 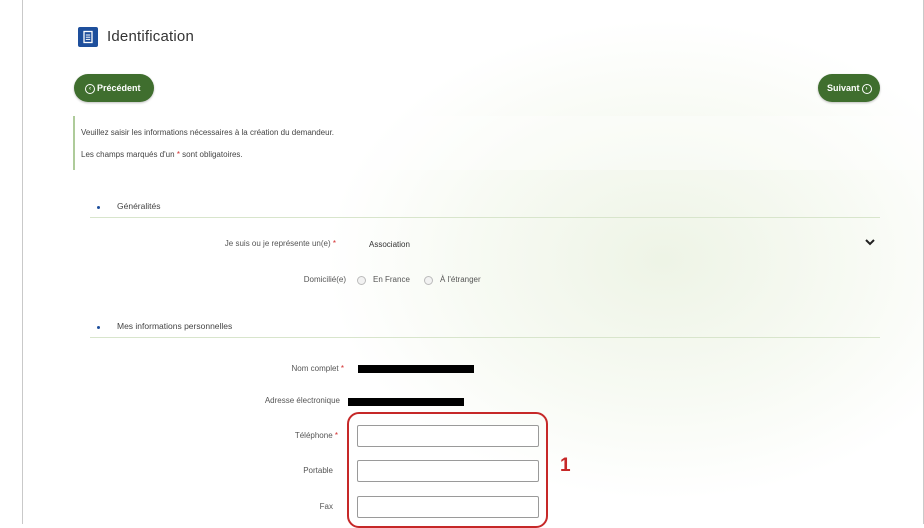 What do you see at coordinates (175, 326) in the screenshot?
I see `section-title-personal: Mes informations personnelles` at bounding box center [175, 326].